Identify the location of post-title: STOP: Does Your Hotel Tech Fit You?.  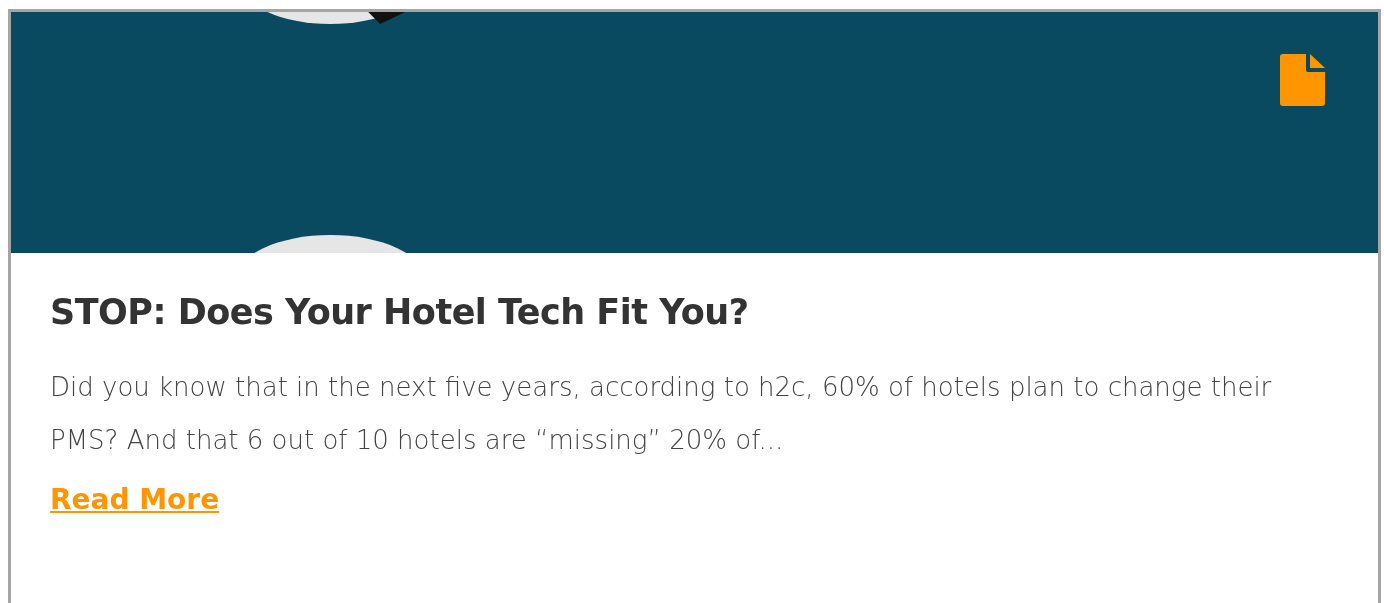
(400, 312).